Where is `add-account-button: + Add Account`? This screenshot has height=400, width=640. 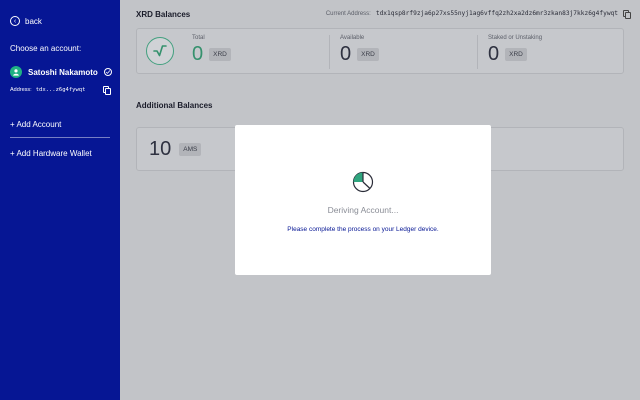
add-account-button: + Add Account is located at coordinates (35, 124).